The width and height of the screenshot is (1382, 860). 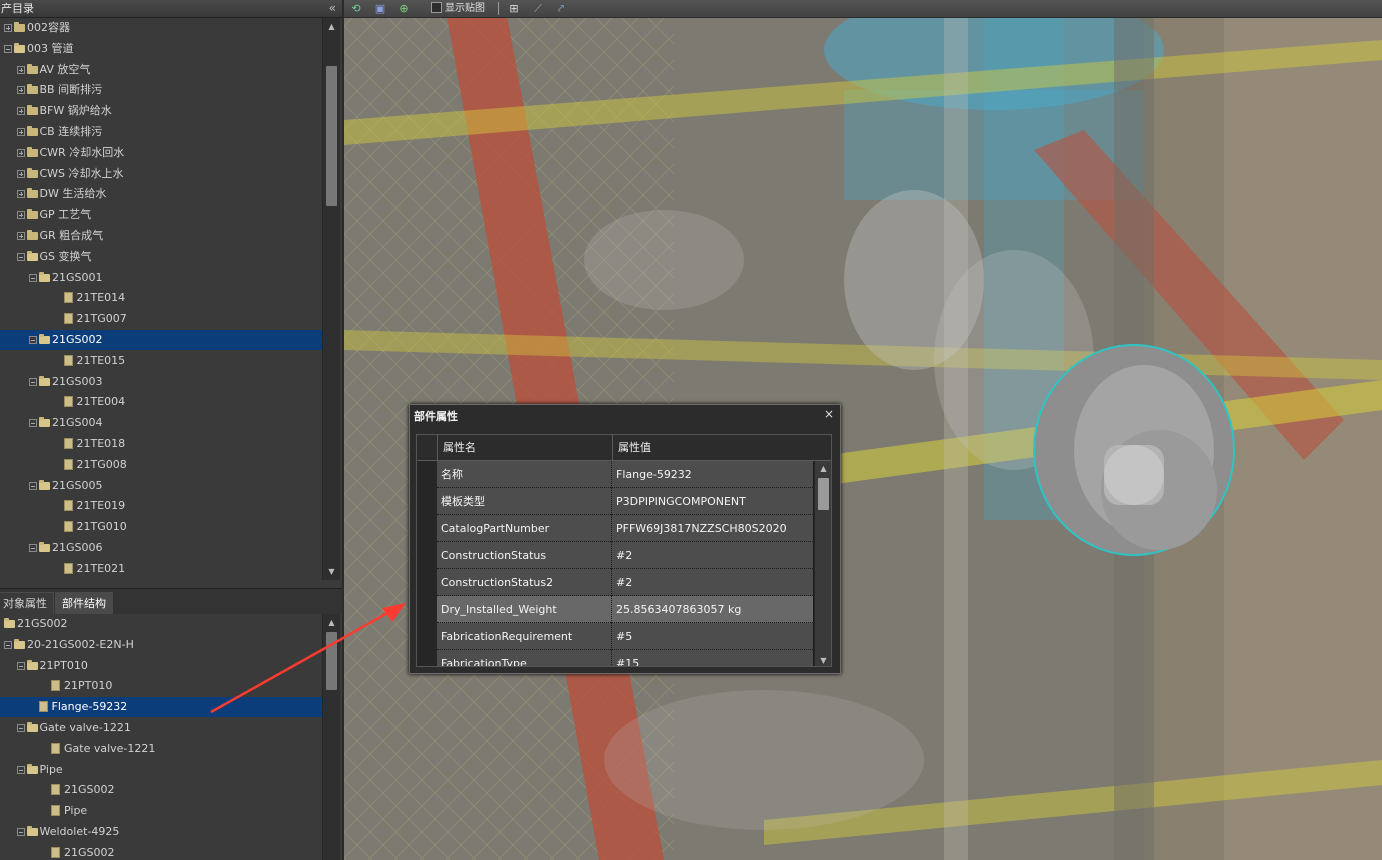 I want to click on tree-item-label: 21PT010, so click(x=88, y=686).